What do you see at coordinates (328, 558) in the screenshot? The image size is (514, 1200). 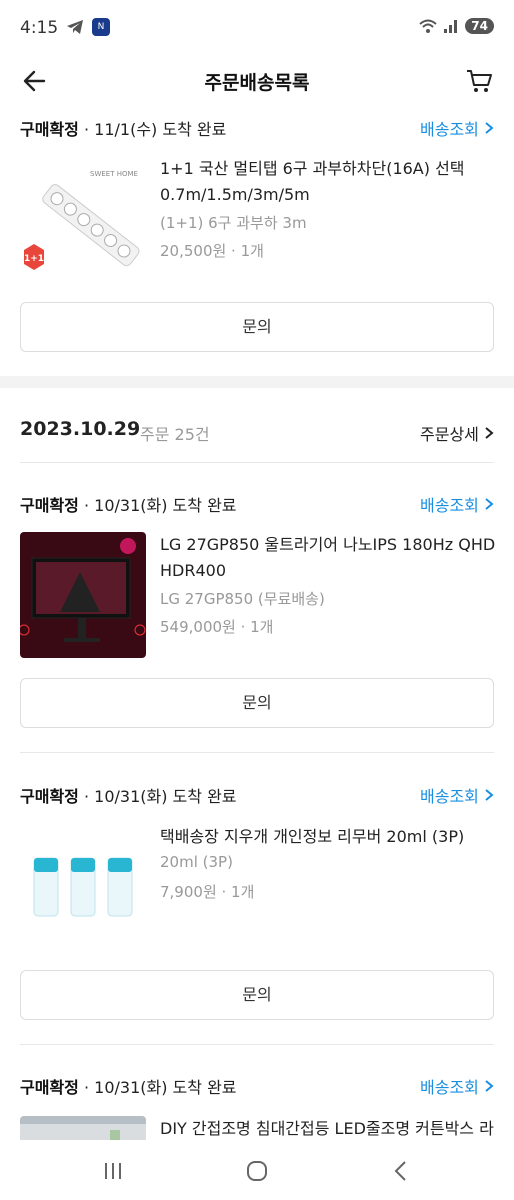 I see `product-name: LG 27GP850 울트라기어 나노IPS 180Hz QHD HDR400` at bounding box center [328, 558].